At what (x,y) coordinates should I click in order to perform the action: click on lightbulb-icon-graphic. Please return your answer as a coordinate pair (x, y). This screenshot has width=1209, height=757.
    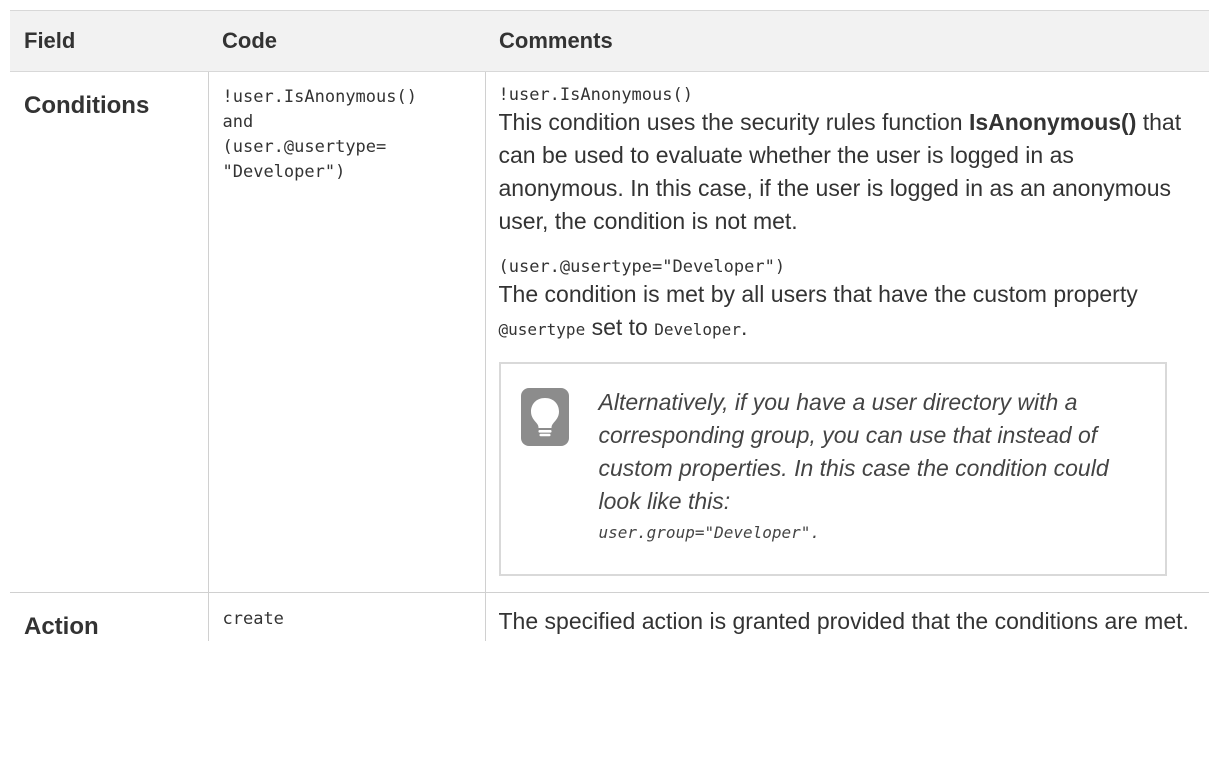
    Looking at the image, I should click on (544, 417).